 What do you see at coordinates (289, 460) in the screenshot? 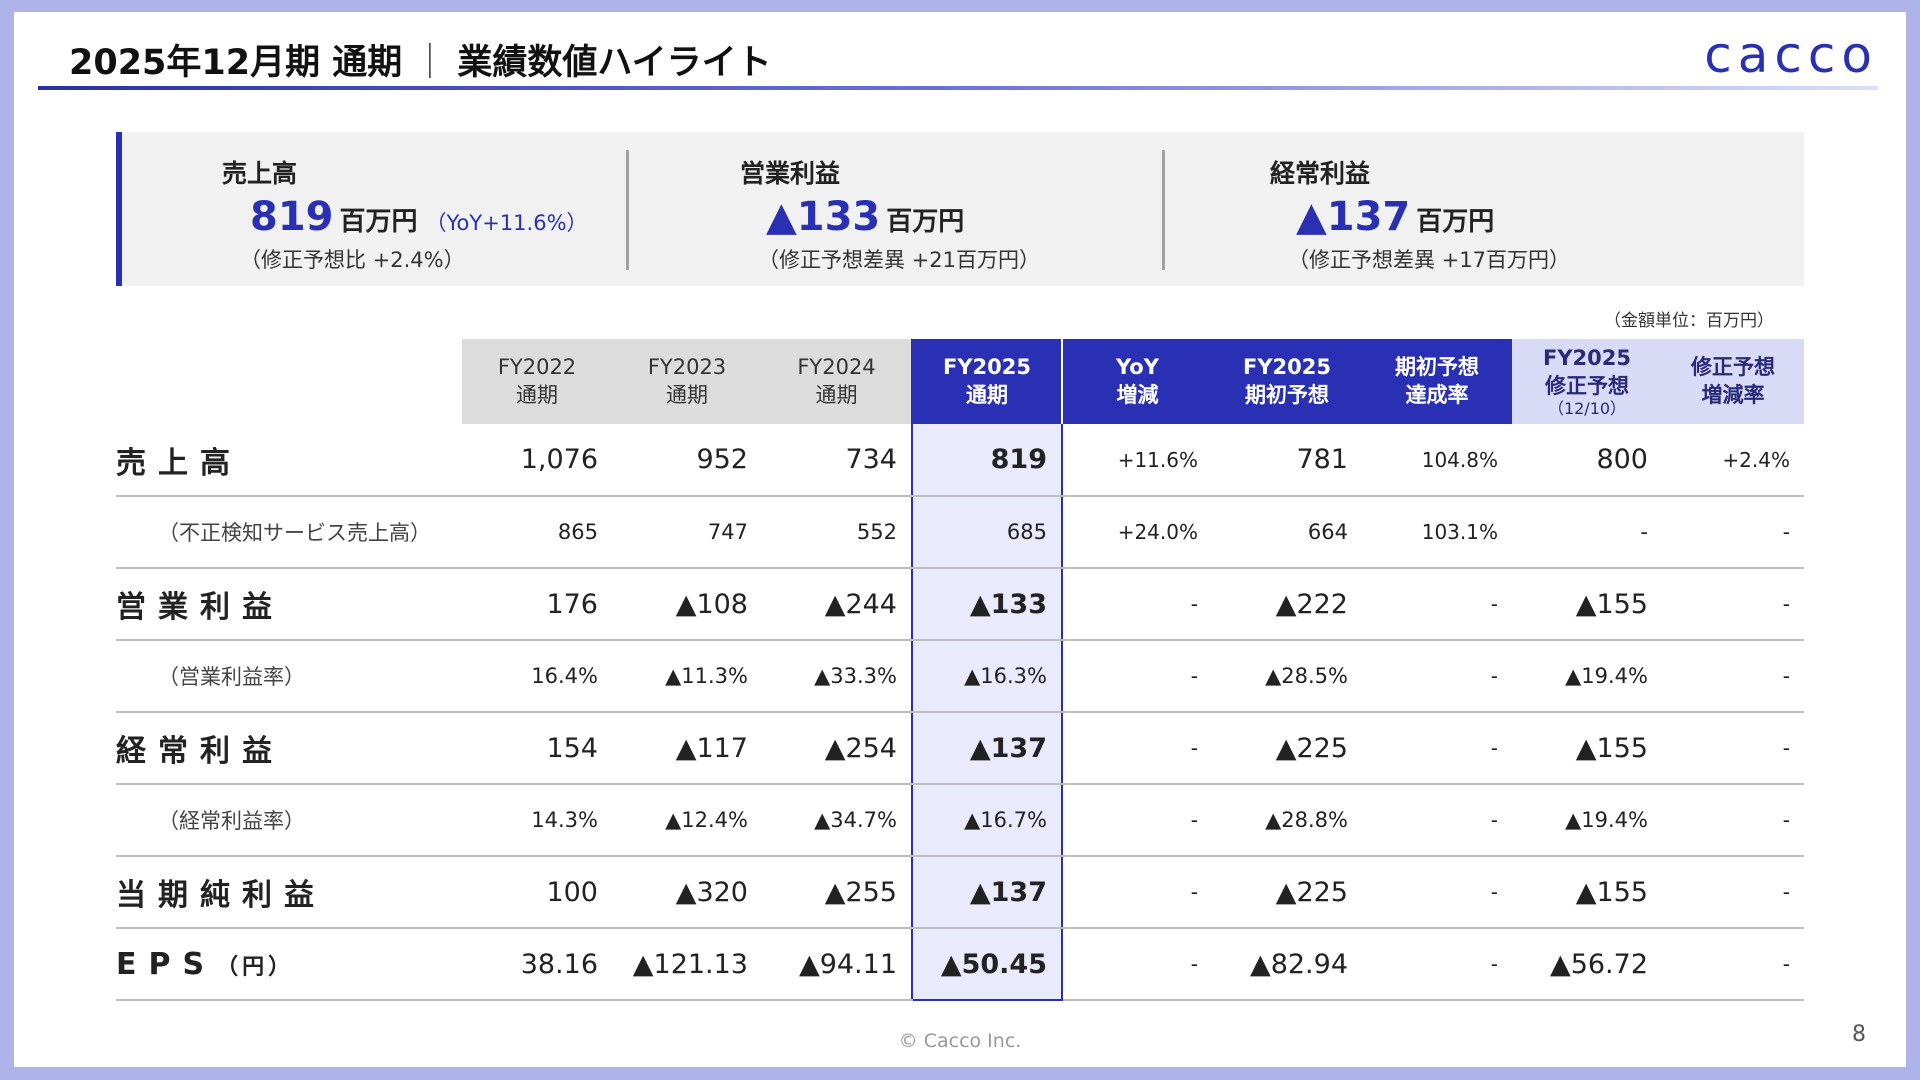
I see `row-label: 売上高` at bounding box center [289, 460].